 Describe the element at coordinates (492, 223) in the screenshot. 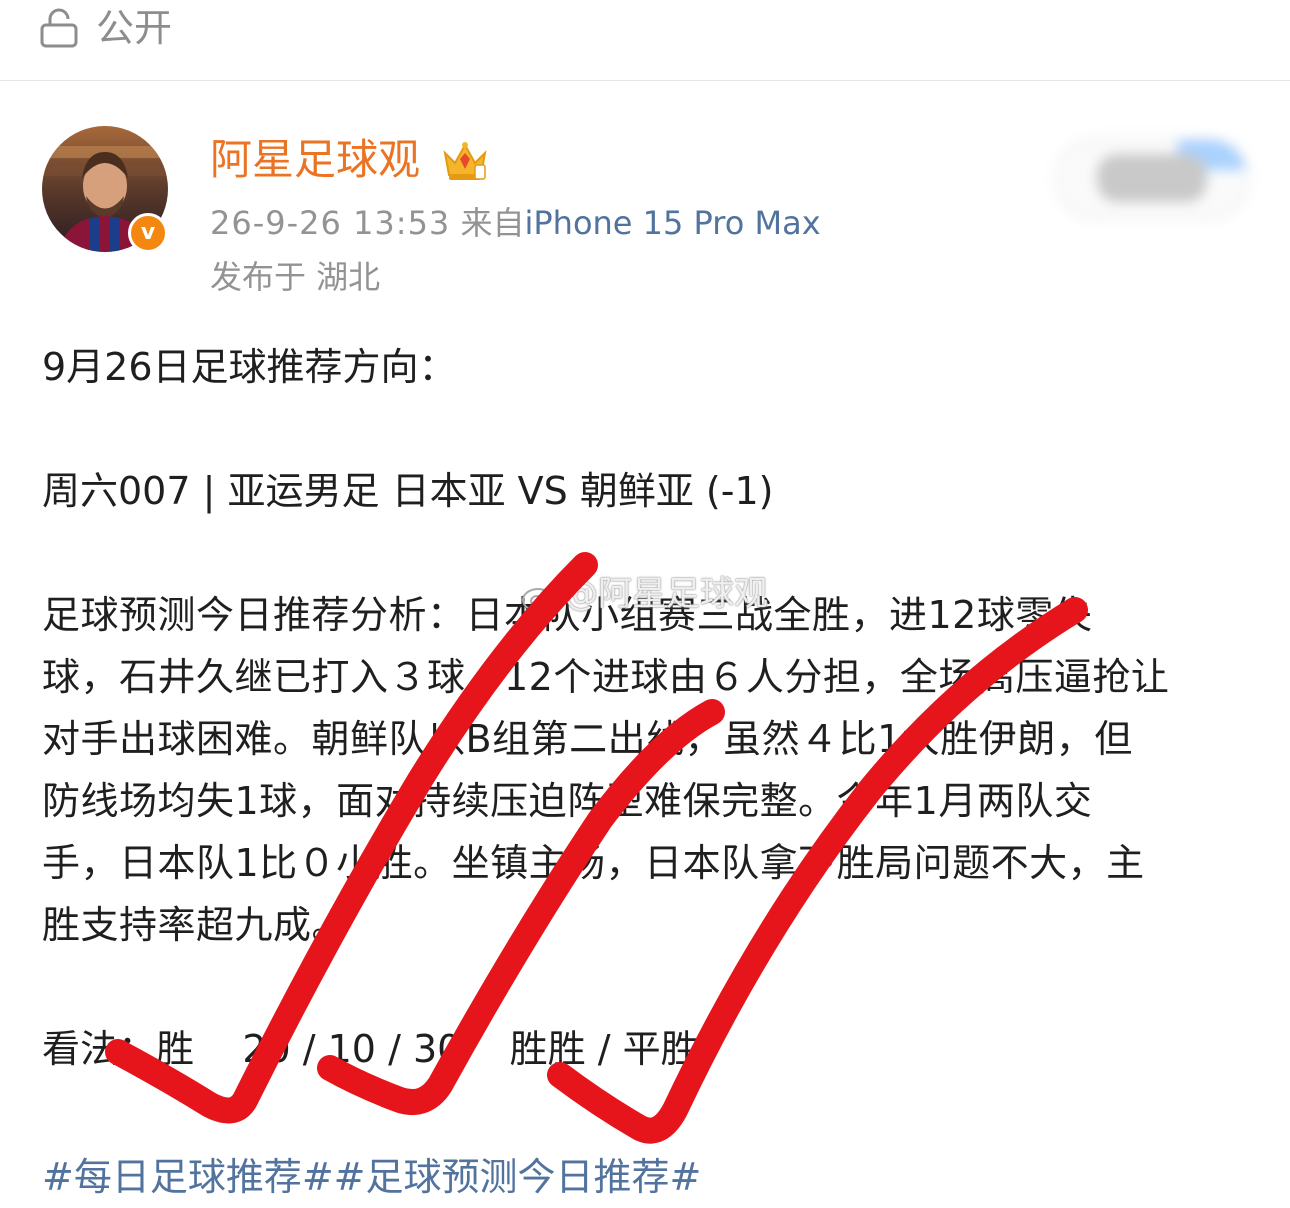

I see `source-prefix: 来自` at that location.